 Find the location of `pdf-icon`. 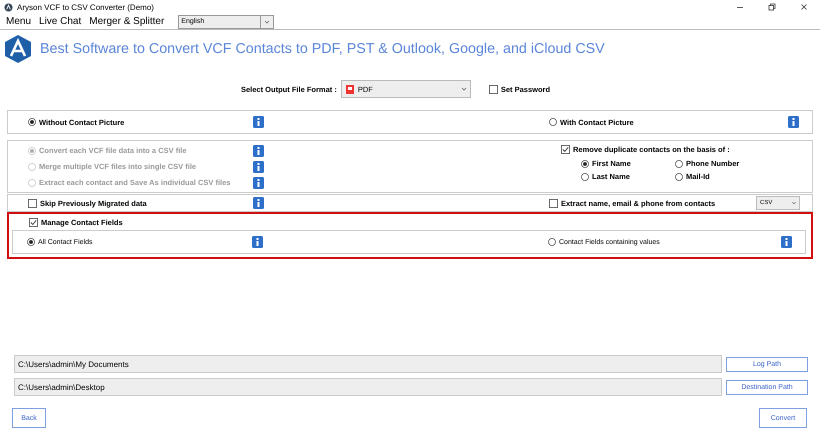

pdf-icon is located at coordinates (350, 89).